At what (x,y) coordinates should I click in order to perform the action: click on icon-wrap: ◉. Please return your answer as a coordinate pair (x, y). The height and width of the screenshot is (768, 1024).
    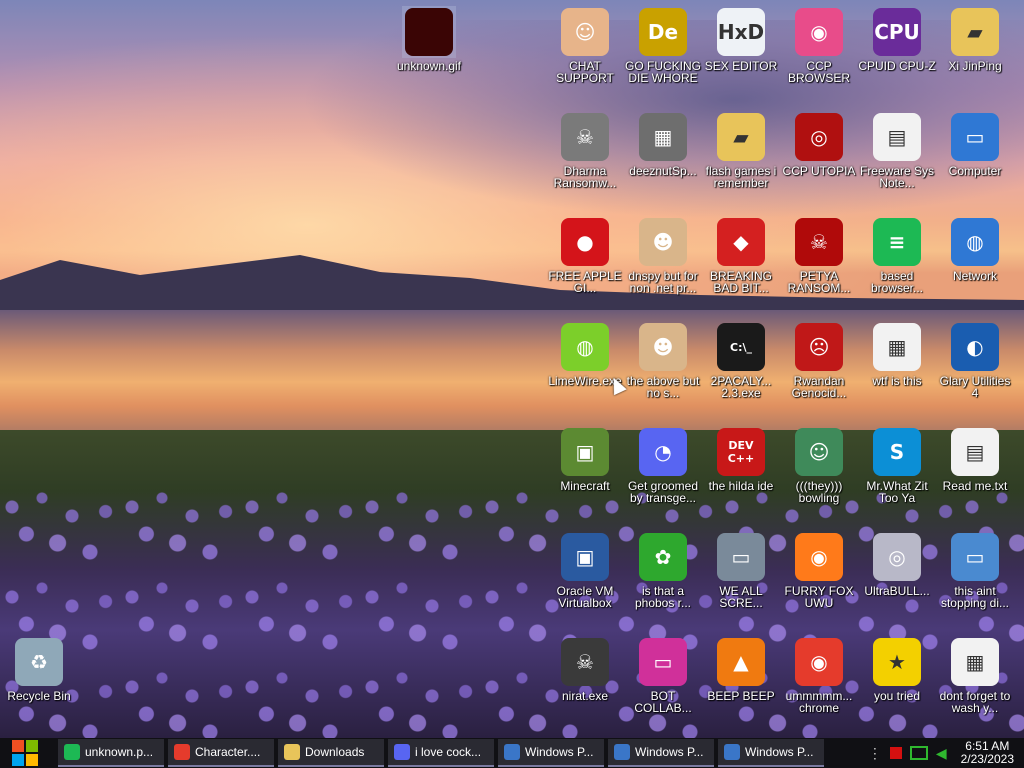
    Looking at the image, I should click on (819, 662).